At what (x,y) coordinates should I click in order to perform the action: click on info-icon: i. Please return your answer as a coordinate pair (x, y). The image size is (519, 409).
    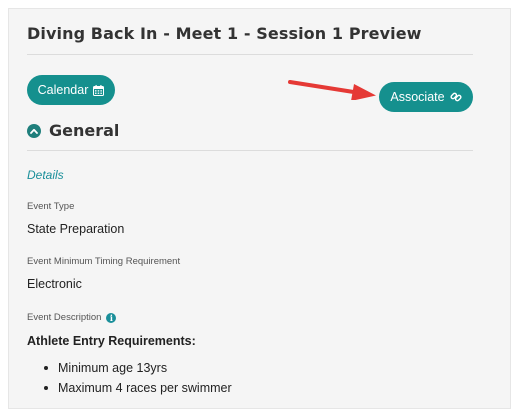
    Looking at the image, I should click on (111, 317).